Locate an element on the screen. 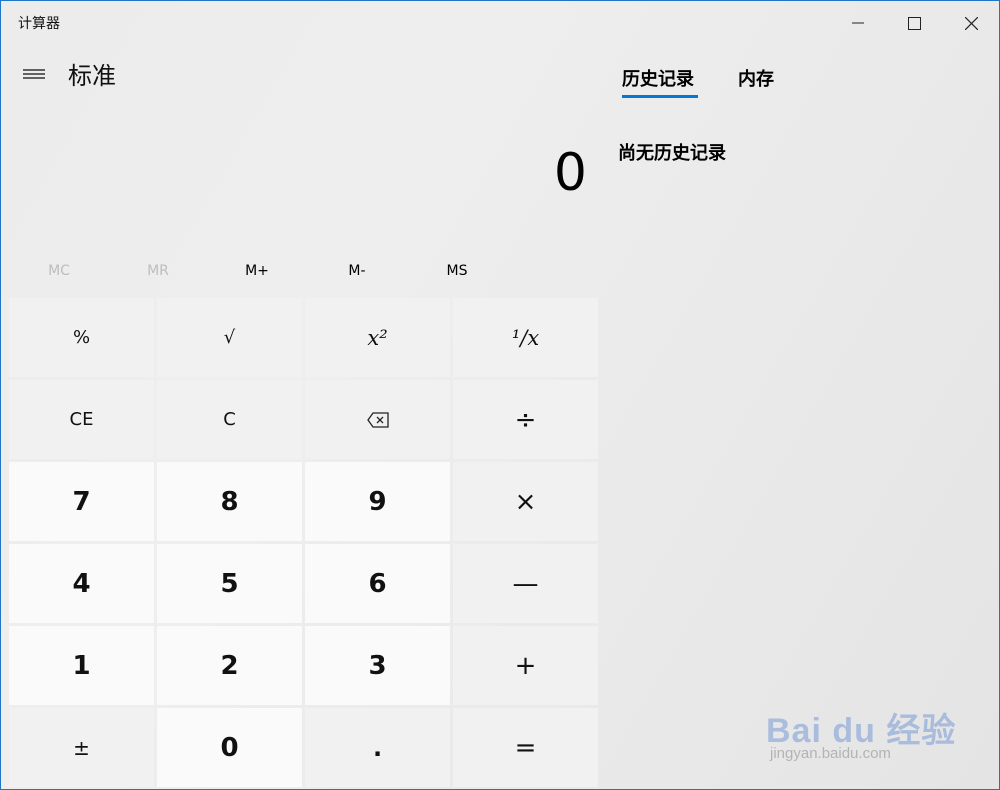 This screenshot has width=1000, height=790. divide-button: ÷ is located at coordinates (525, 419).